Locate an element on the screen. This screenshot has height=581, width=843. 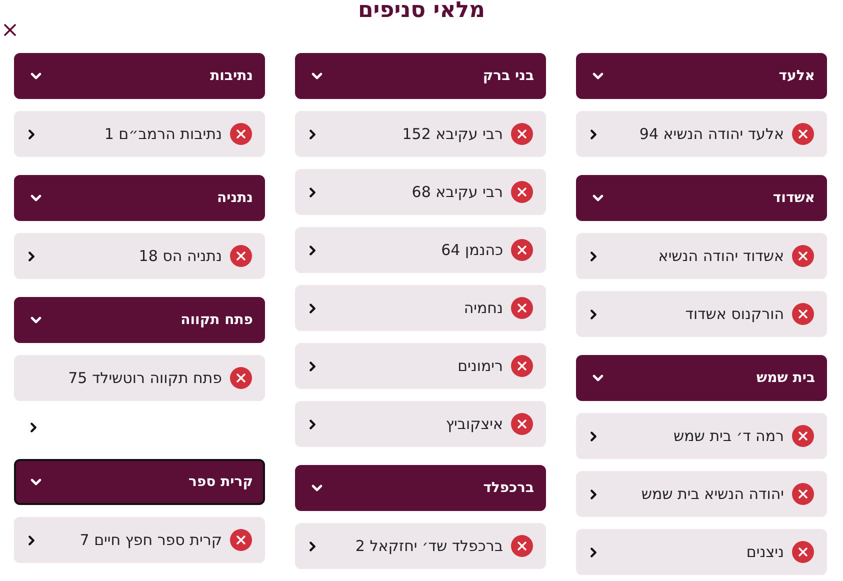
branch-group-header: קרית ספר is located at coordinates (139, 482).